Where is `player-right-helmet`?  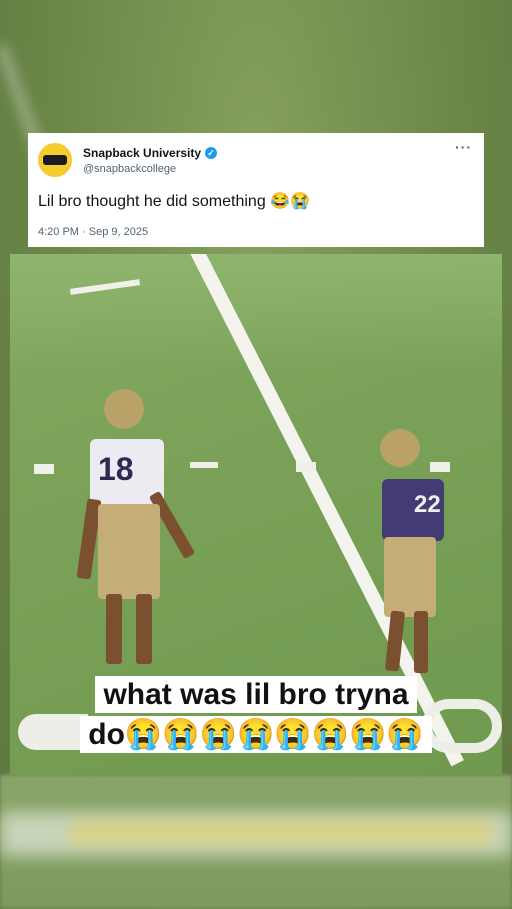 player-right-helmet is located at coordinates (400, 448).